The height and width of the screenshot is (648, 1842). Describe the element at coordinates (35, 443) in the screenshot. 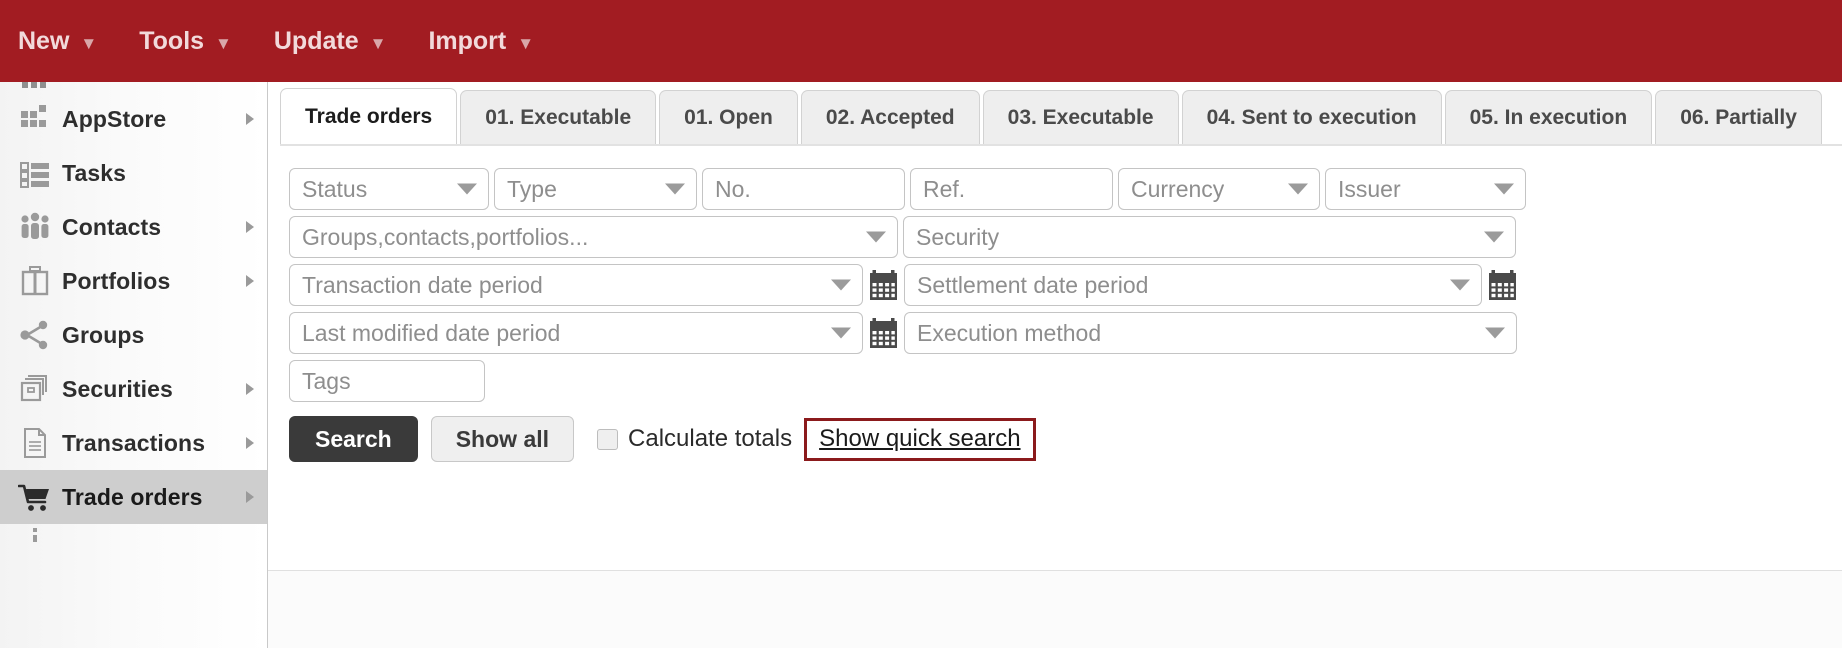

I see `document-lines-icon` at that location.